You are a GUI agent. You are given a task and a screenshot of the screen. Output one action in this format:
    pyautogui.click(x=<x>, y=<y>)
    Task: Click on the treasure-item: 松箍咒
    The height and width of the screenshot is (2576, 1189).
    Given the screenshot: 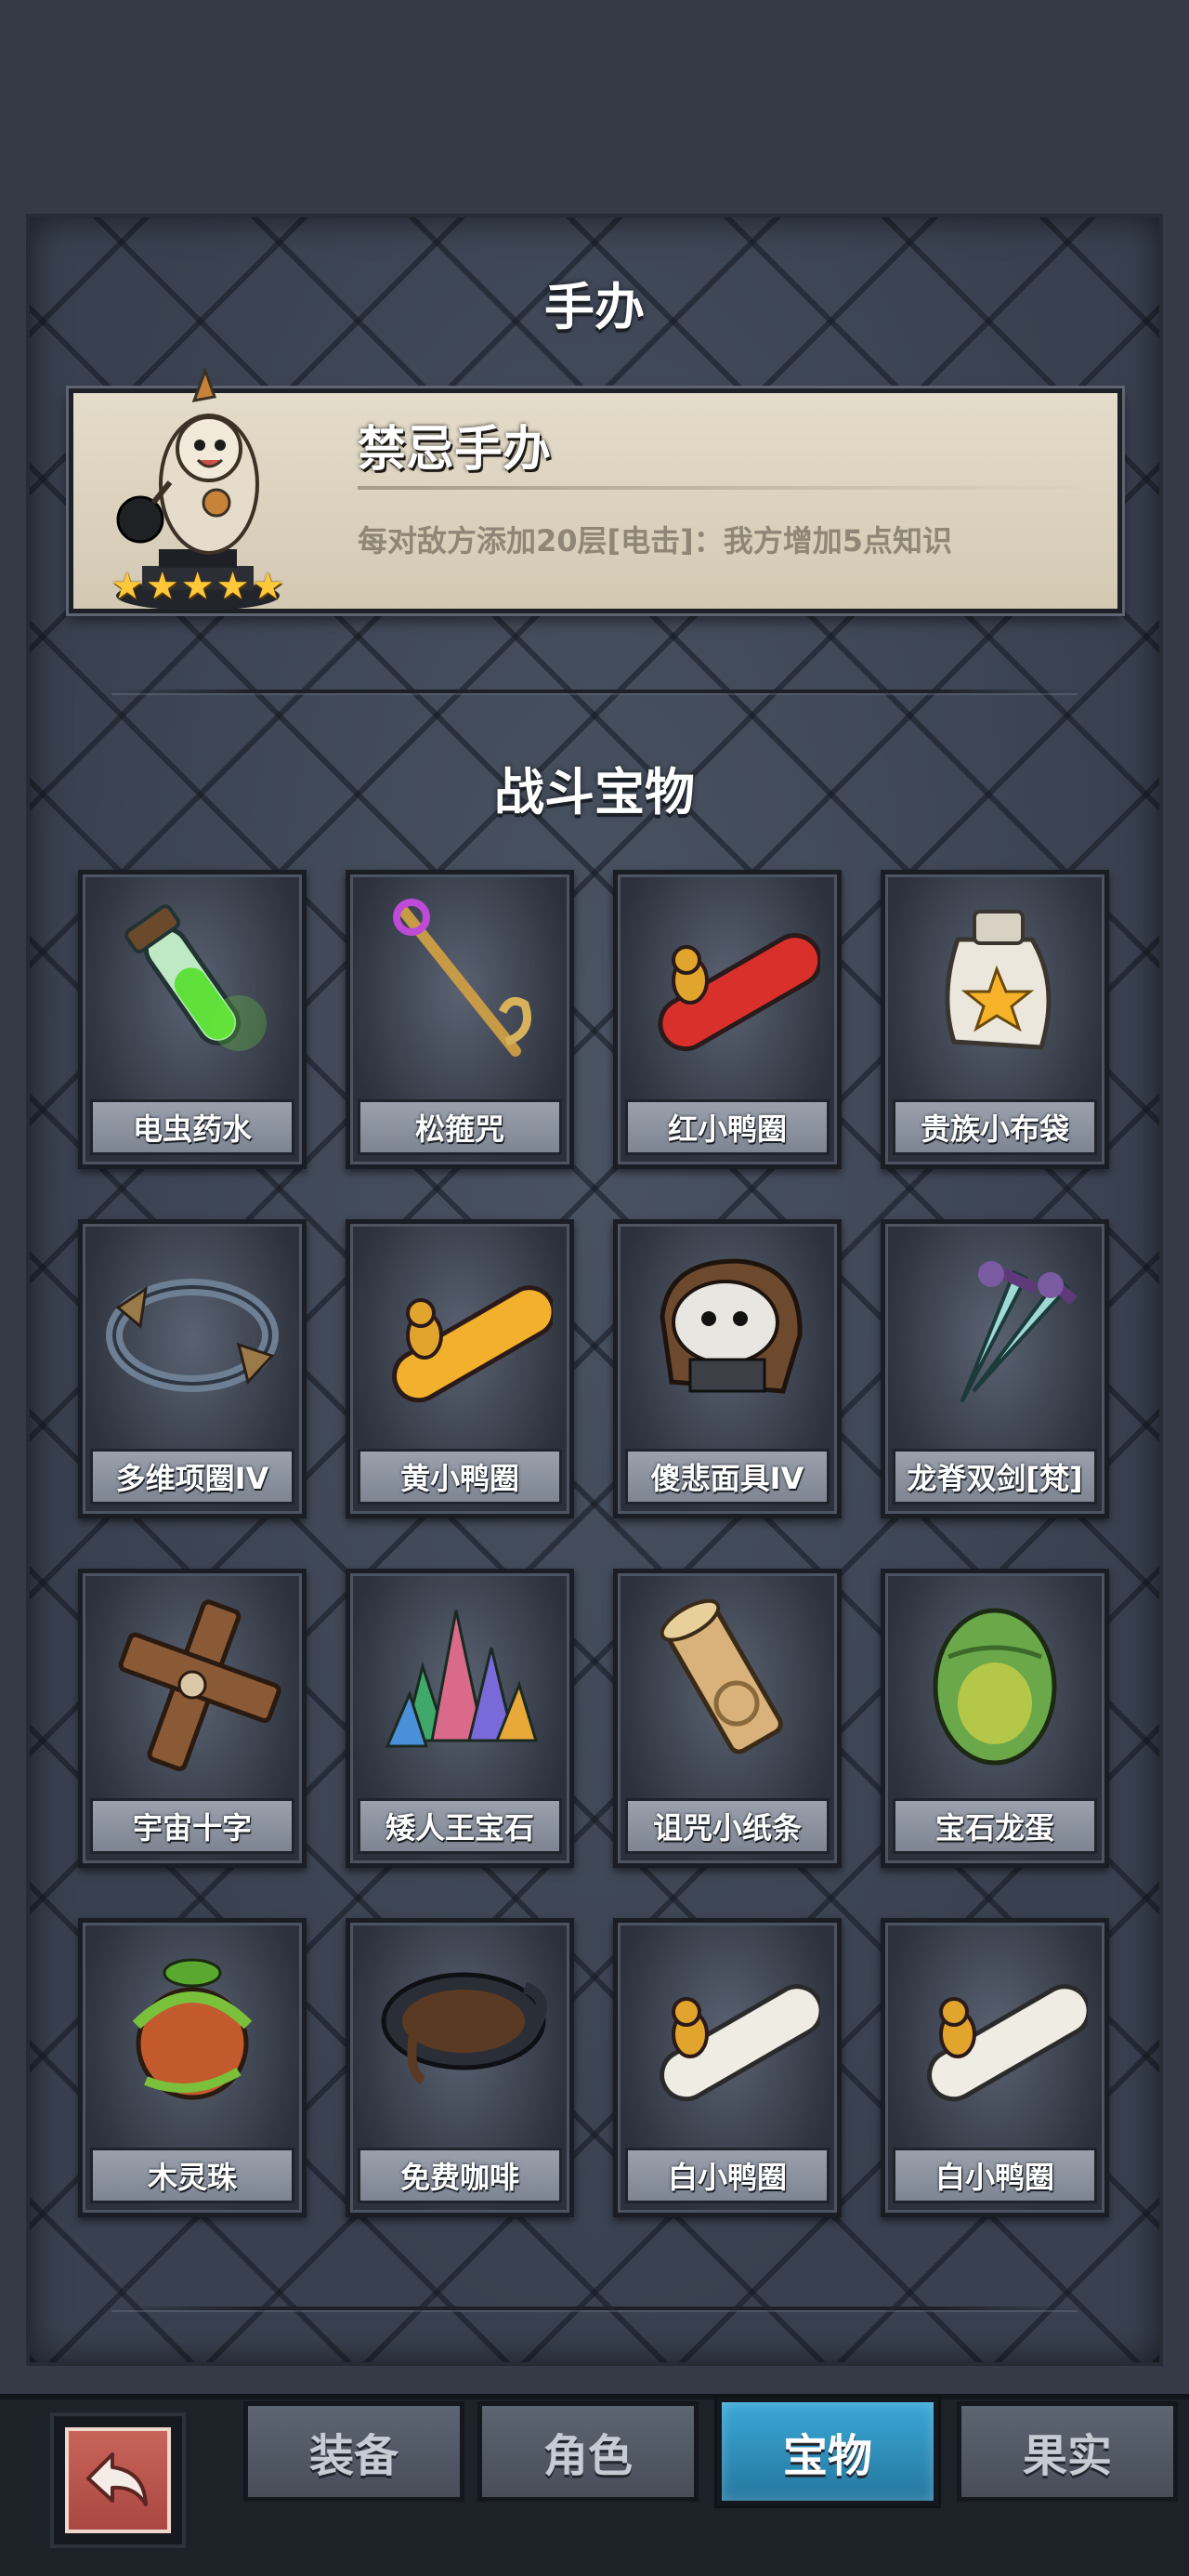 What is the action you would take?
    pyautogui.click(x=460, y=1019)
    